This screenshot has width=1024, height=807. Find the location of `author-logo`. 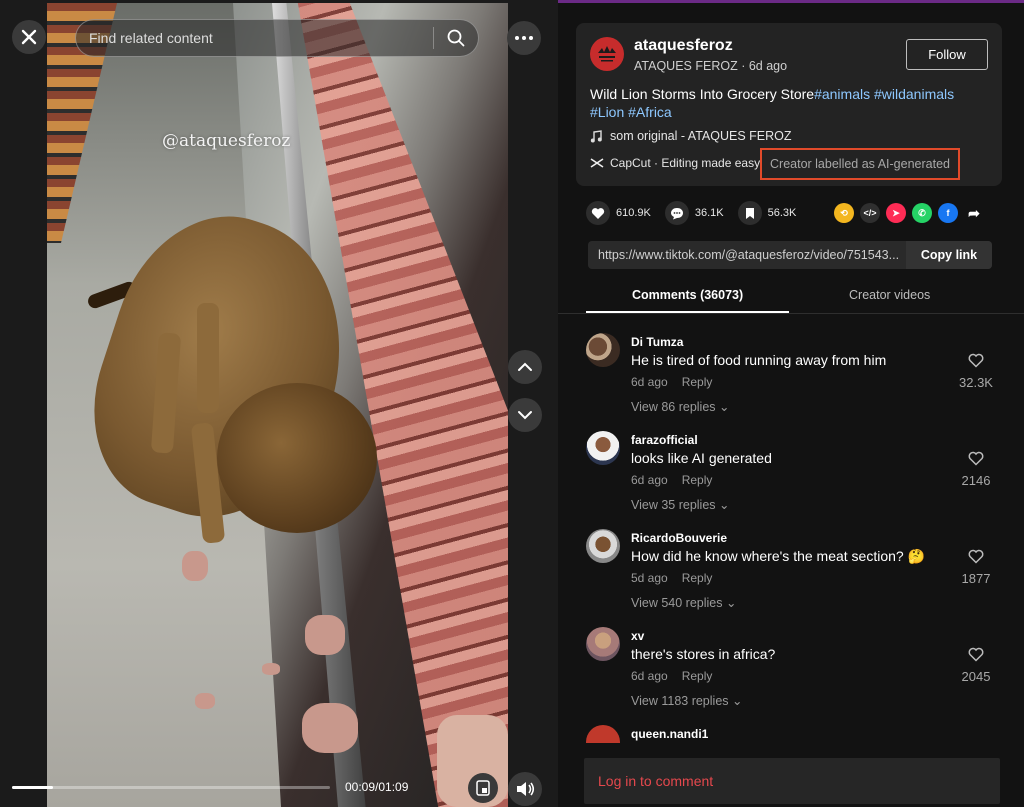

author-logo is located at coordinates (607, 54).